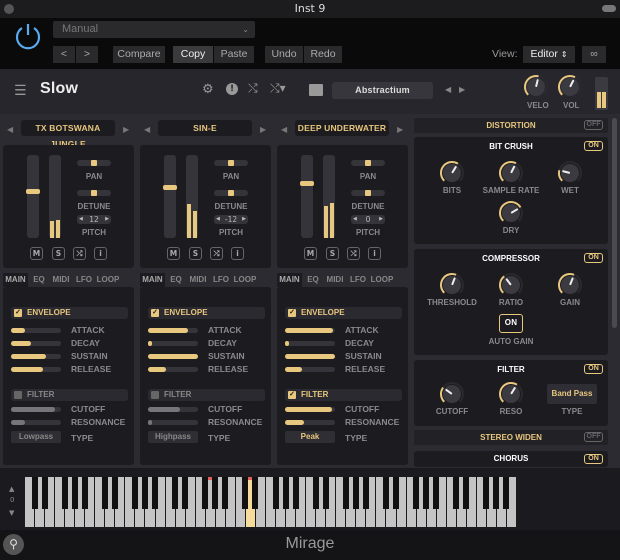  What do you see at coordinates (343, 395) in the screenshot?
I see `filter-section-header: ✓ FILTER` at bounding box center [343, 395].